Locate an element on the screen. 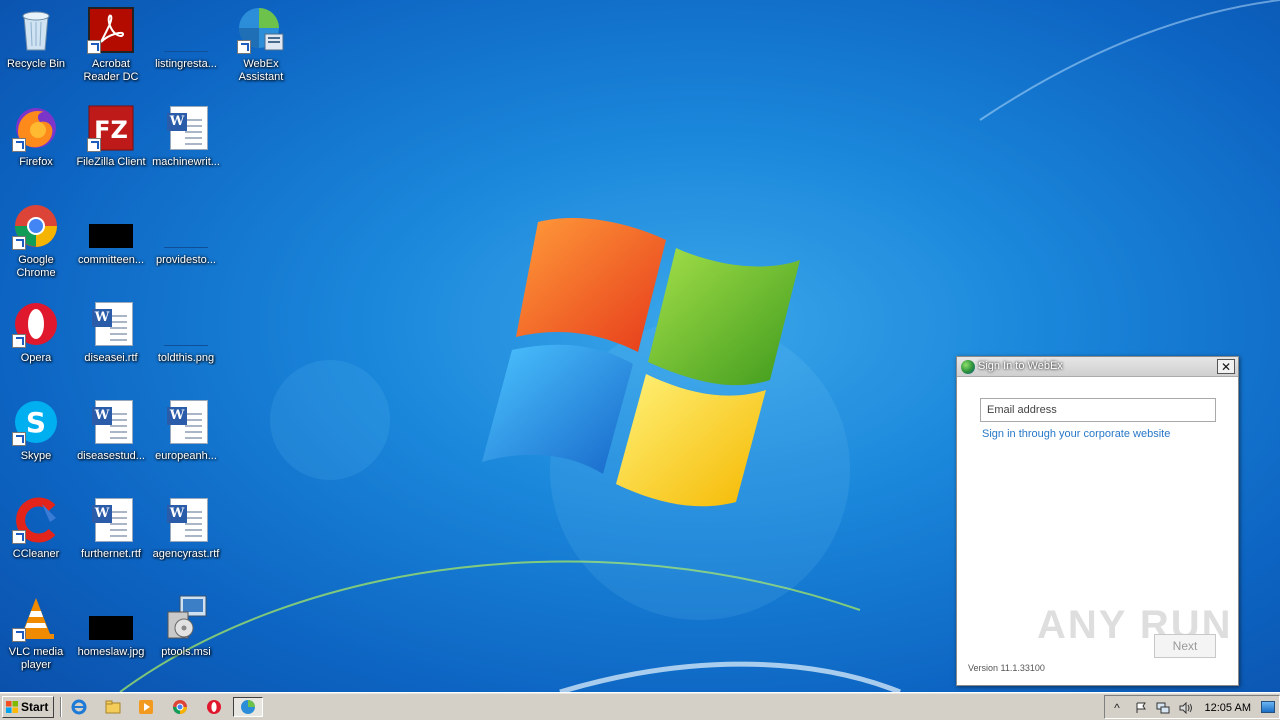 The width and height of the screenshot is (1280, 720). corporate-signin-link: Sign in through your corporate website is located at coordinates (1076, 434).